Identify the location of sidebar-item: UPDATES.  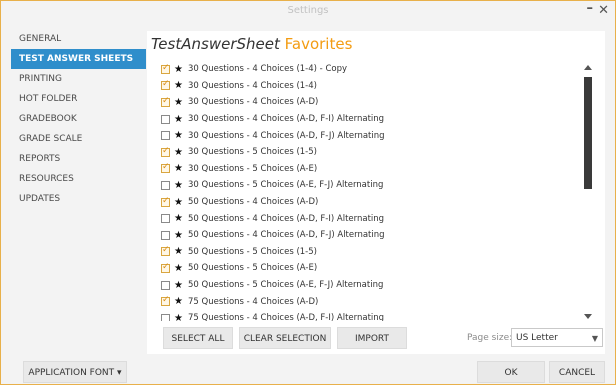
(78, 199).